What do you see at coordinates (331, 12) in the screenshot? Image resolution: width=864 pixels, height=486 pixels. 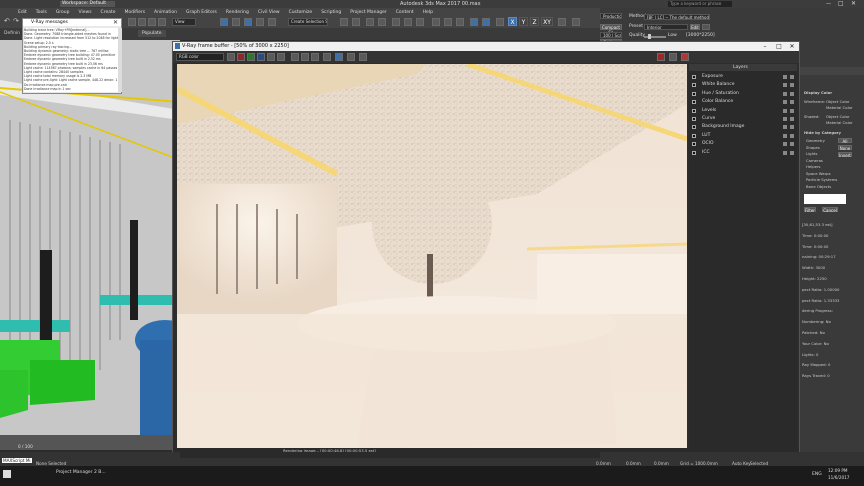 I see `menu-item-scripting: Scripting` at bounding box center [331, 12].